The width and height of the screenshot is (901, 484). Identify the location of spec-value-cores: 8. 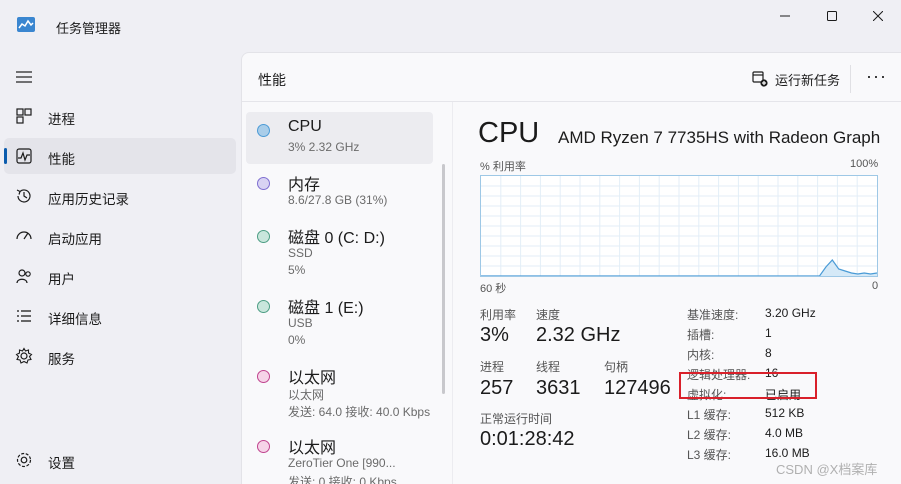
(768, 353).